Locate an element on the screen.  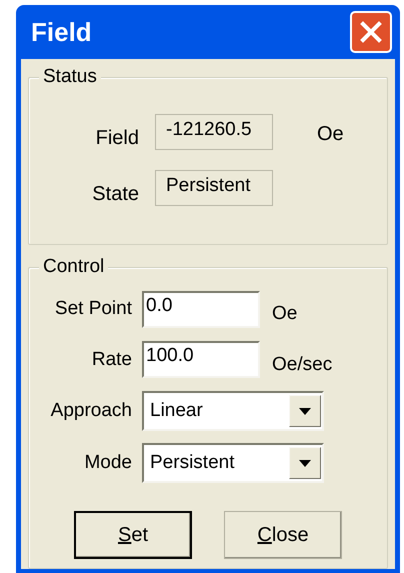
dropdown: Linear is located at coordinates (233, 411).